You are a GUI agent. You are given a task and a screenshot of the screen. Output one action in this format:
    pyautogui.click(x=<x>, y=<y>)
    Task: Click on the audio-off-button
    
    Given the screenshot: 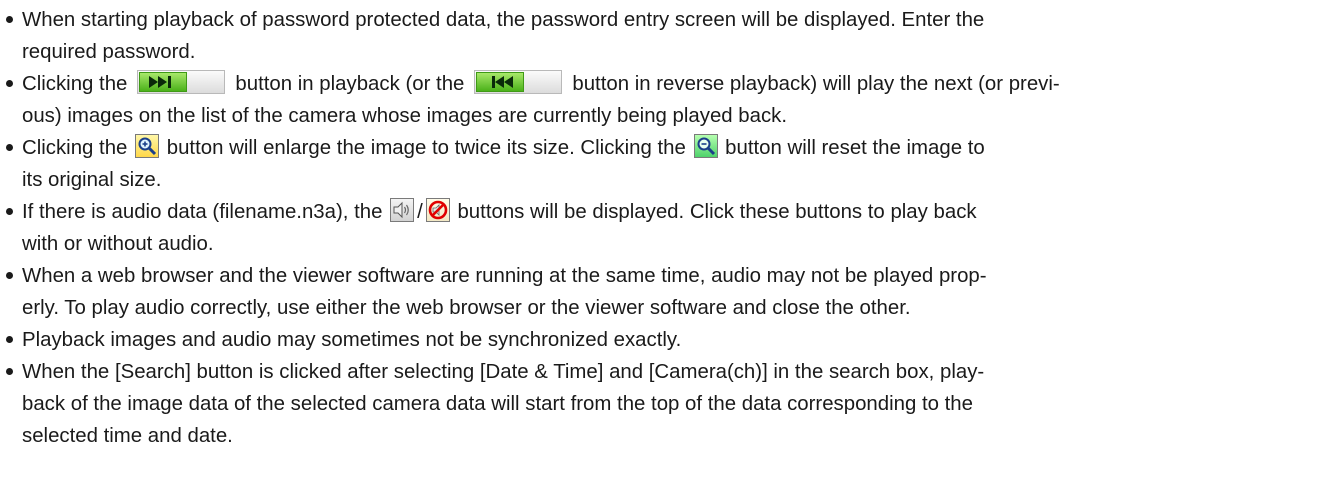 What is the action you would take?
    pyautogui.click(x=437, y=210)
    